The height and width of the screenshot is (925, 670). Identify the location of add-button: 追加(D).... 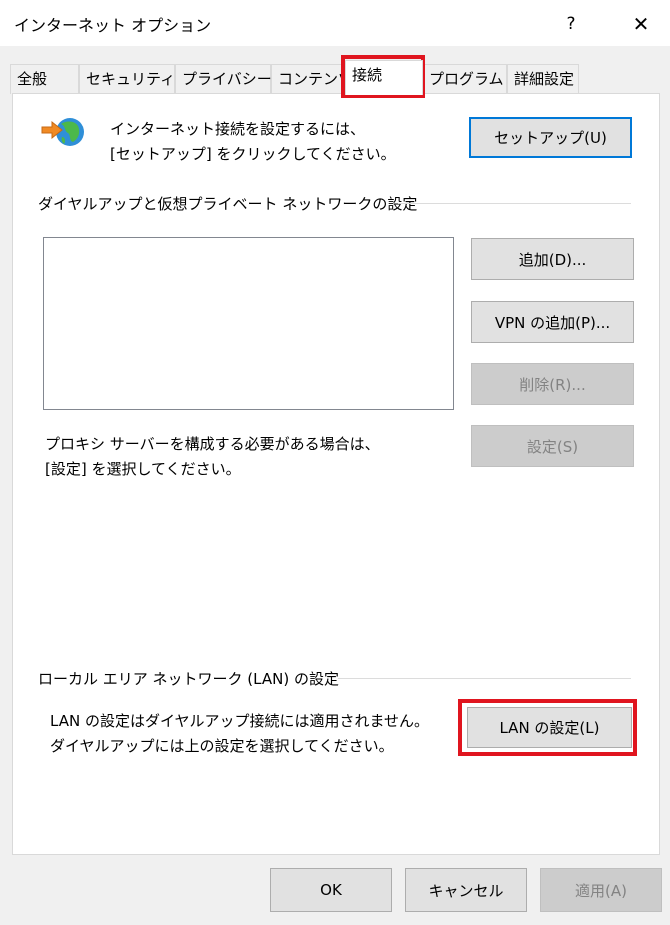
(552, 259).